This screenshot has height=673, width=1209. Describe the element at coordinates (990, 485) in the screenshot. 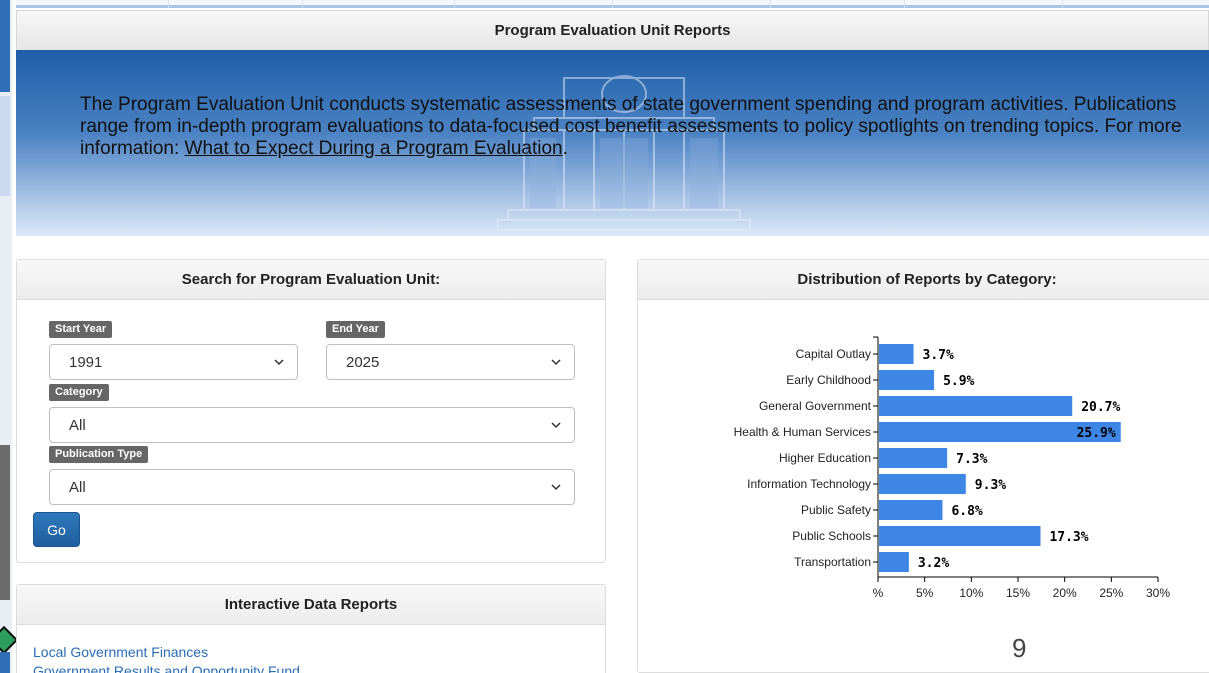

I see `bar-value-label: 9.3%` at that location.